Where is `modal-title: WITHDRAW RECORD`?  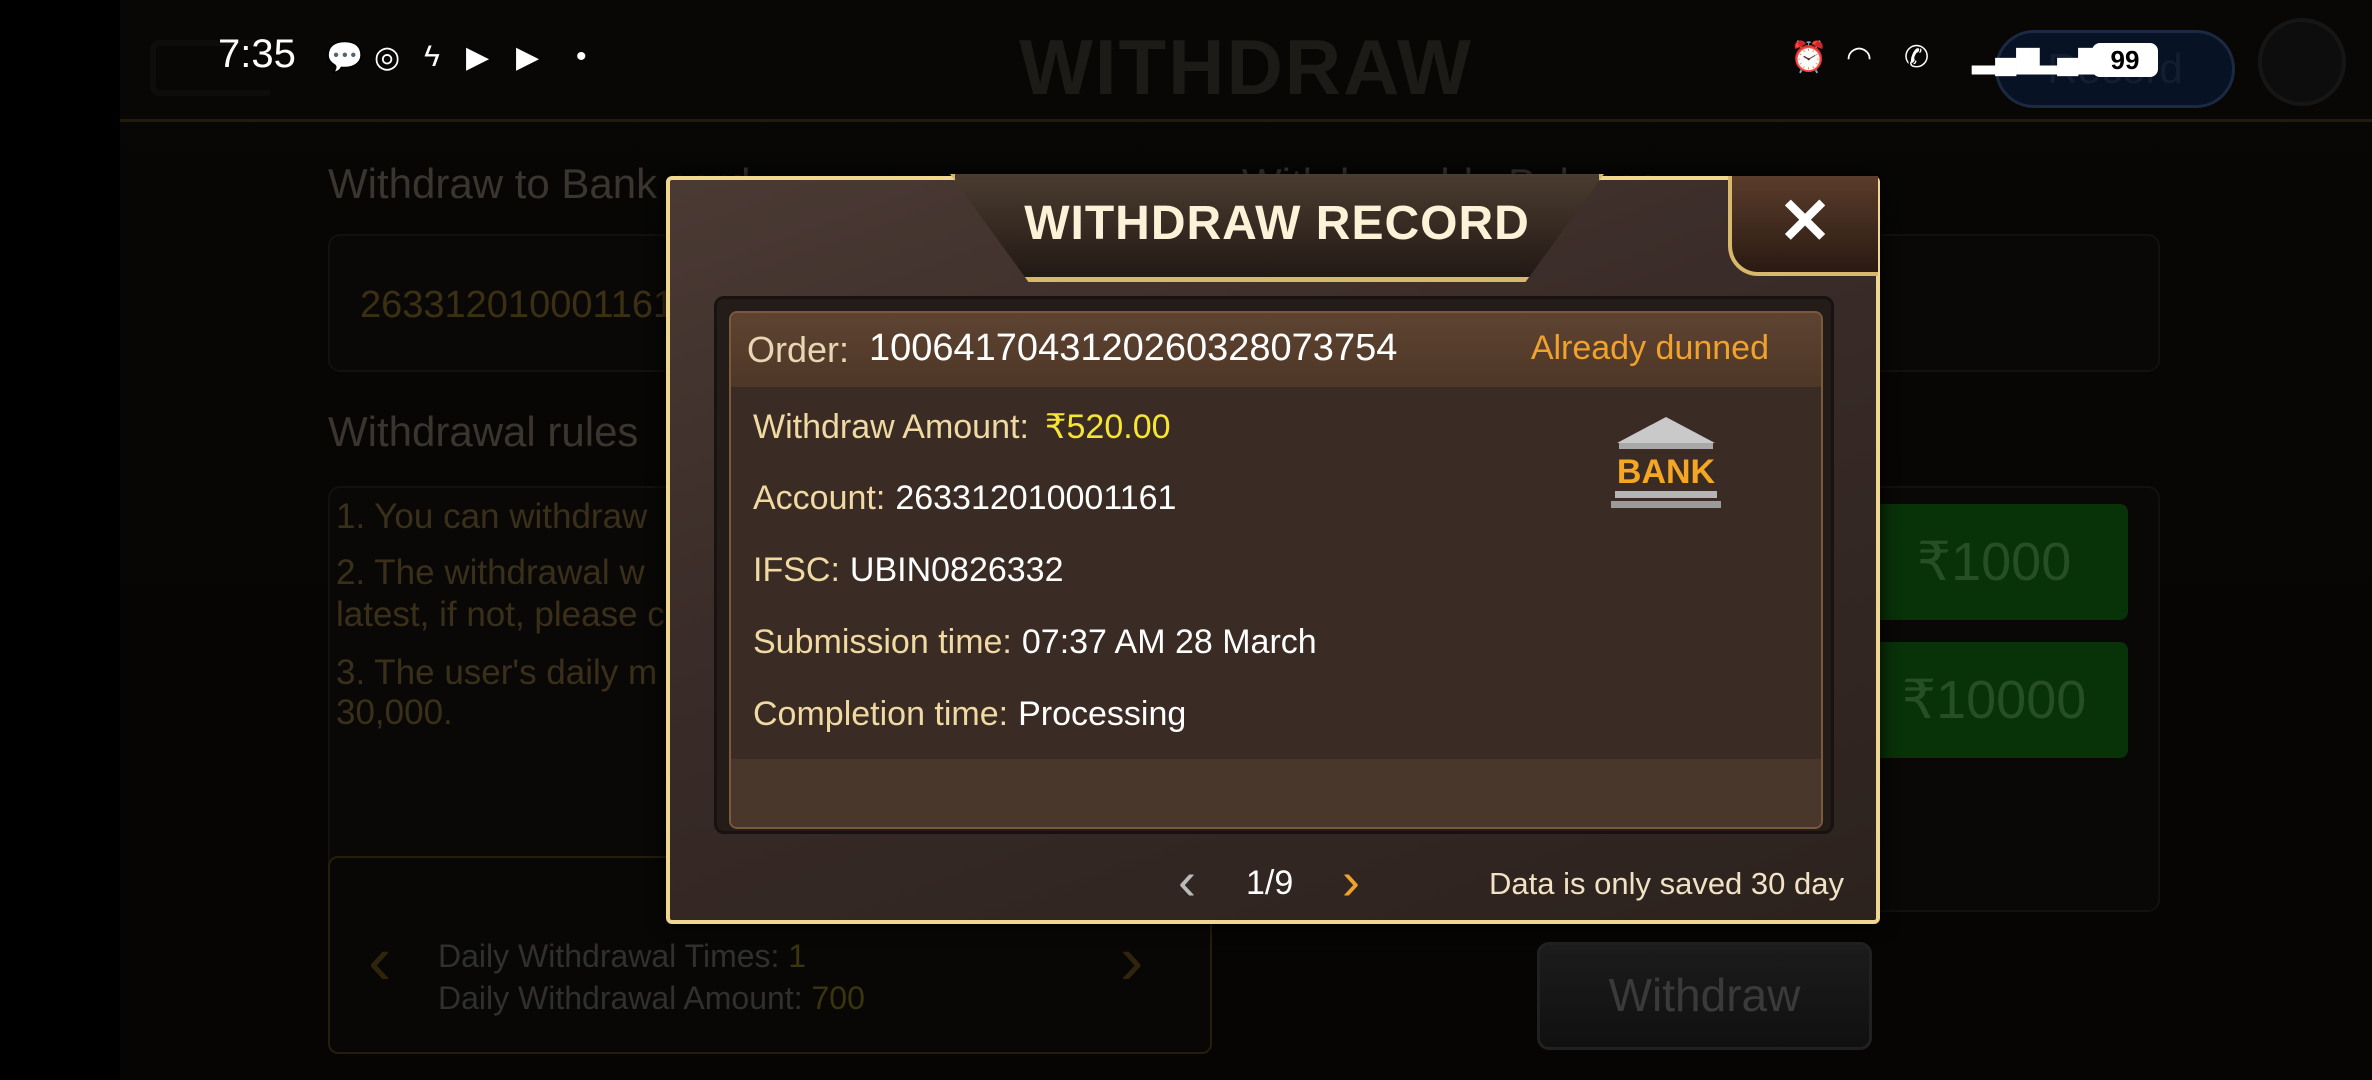
modal-title: WITHDRAW RECORD is located at coordinates (1277, 223).